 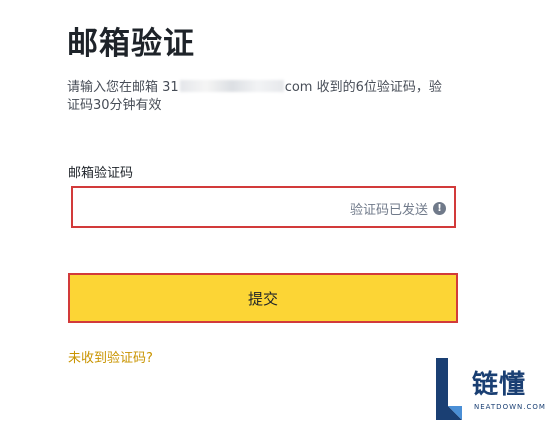 I want to click on masked-email, so click(x=231, y=86).